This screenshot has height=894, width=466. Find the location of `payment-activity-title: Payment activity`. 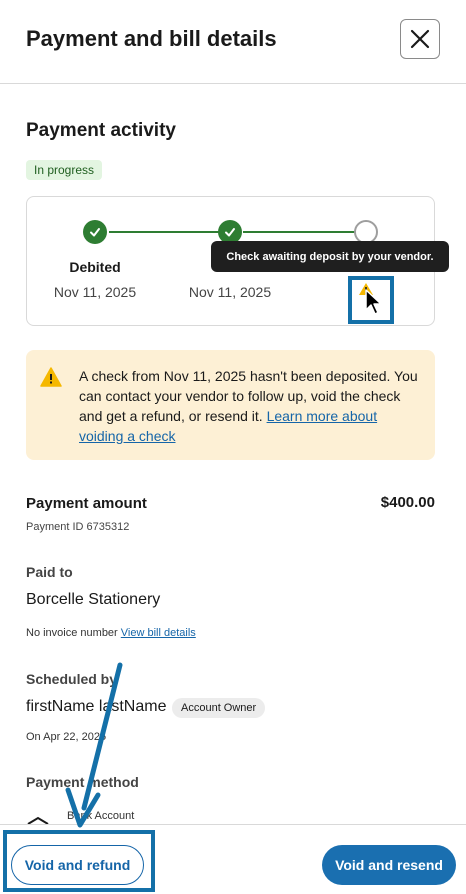

payment-activity-title: Payment activity is located at coordinates (101, 130).